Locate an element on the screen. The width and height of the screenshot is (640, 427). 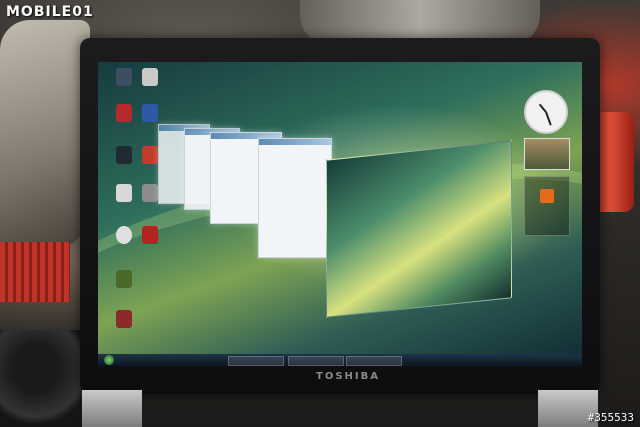
computer-icon is located at coordinates (124, 77).